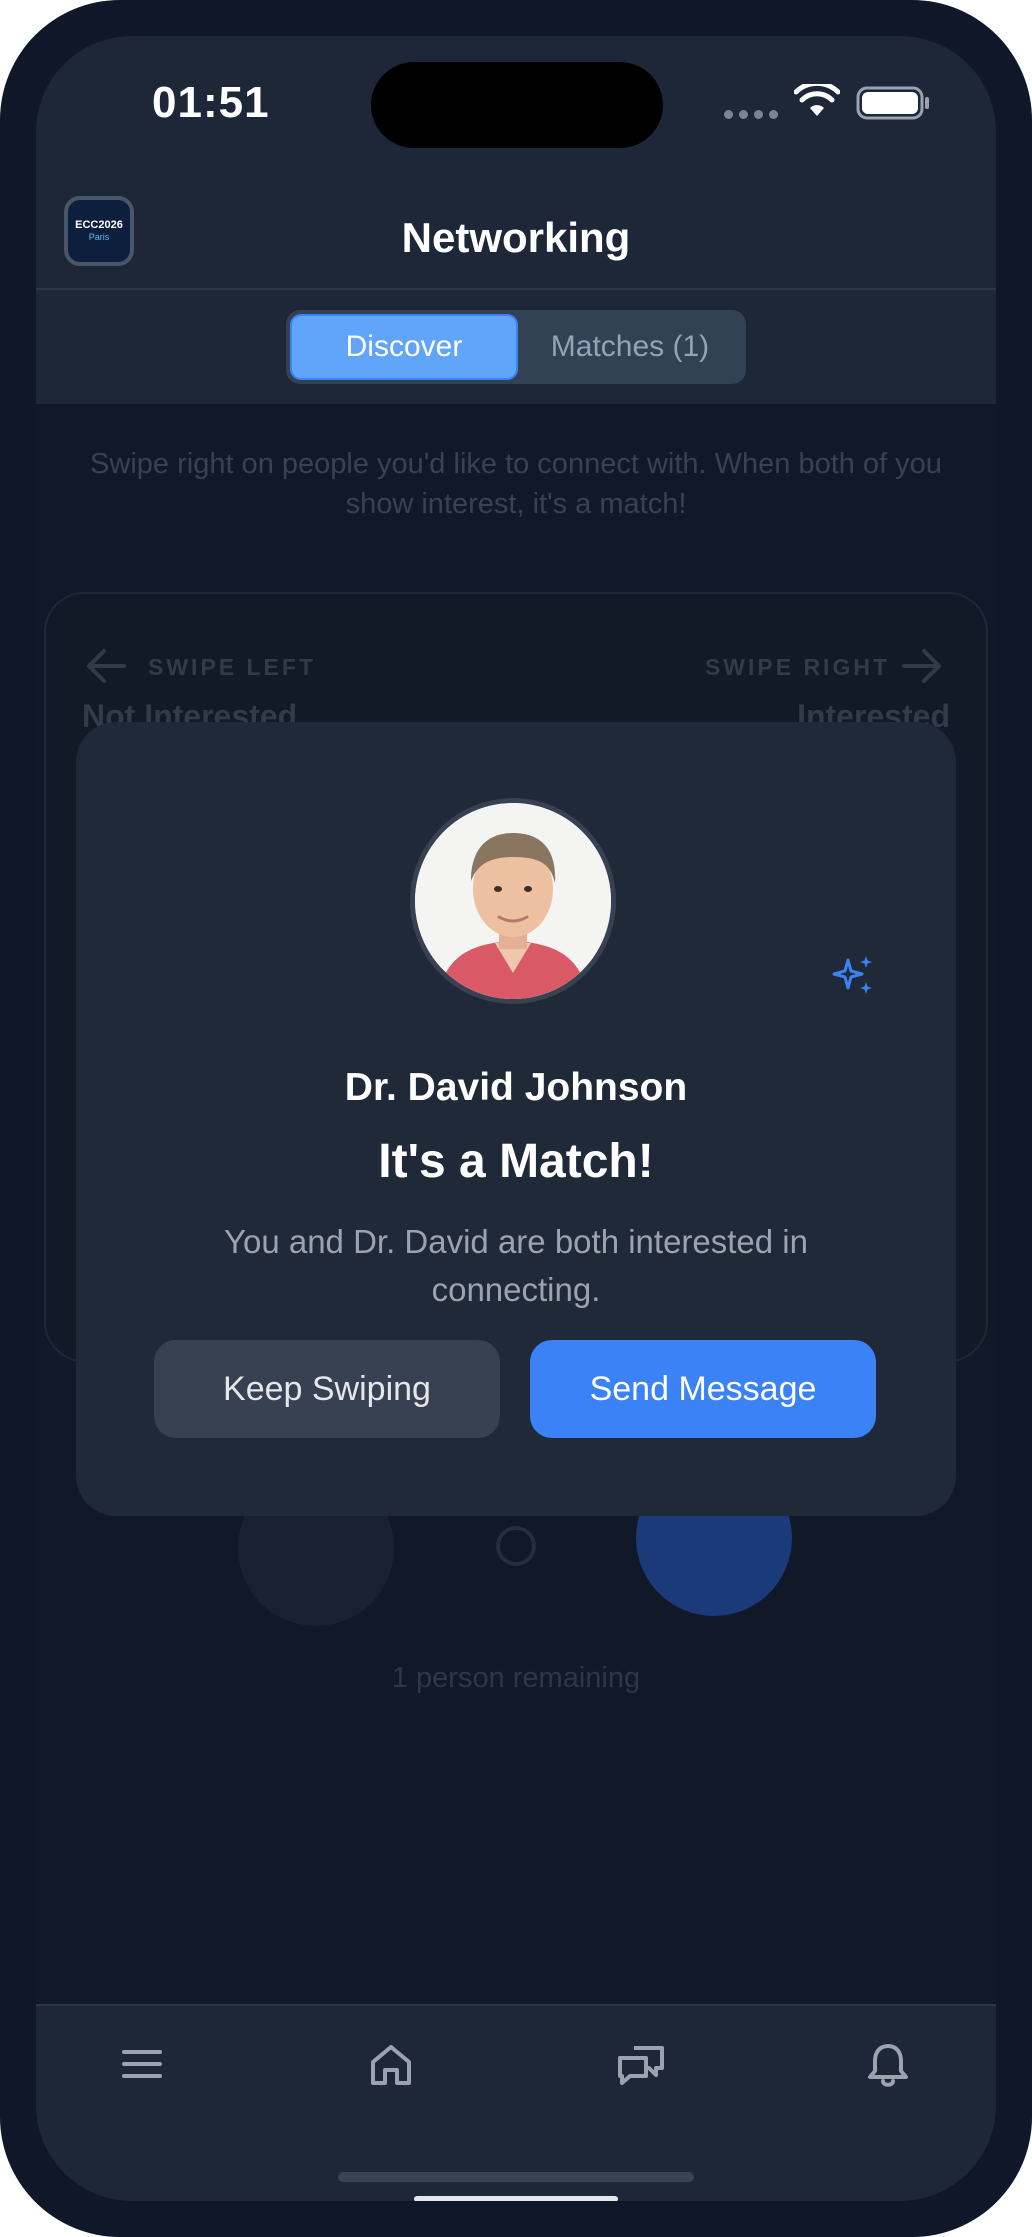 The image size is (1032, 2237). I want to click on chat-icon, so click(641, 2065).